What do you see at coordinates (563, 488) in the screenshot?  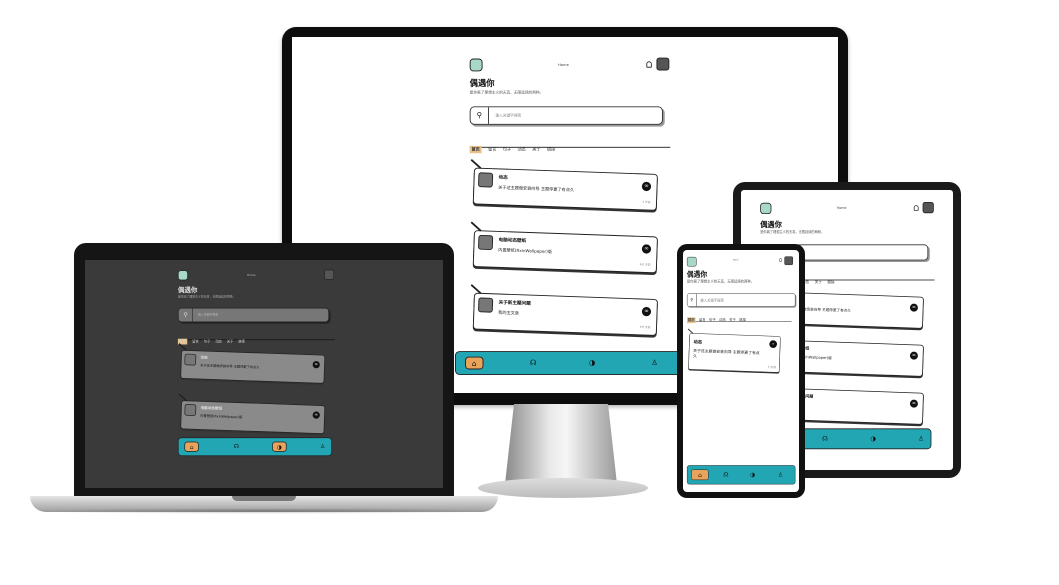 I see `monitor-stand-base` at bounding box center [563, 488].